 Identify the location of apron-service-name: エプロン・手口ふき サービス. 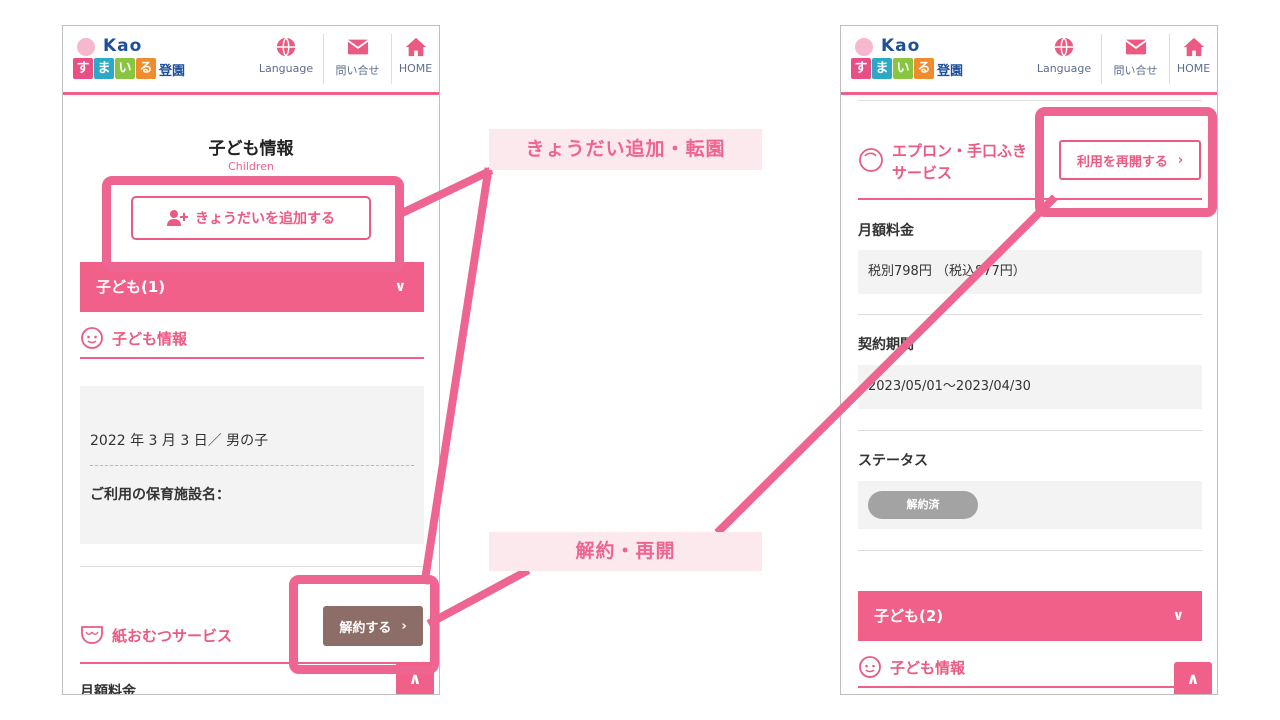
(977, 162).